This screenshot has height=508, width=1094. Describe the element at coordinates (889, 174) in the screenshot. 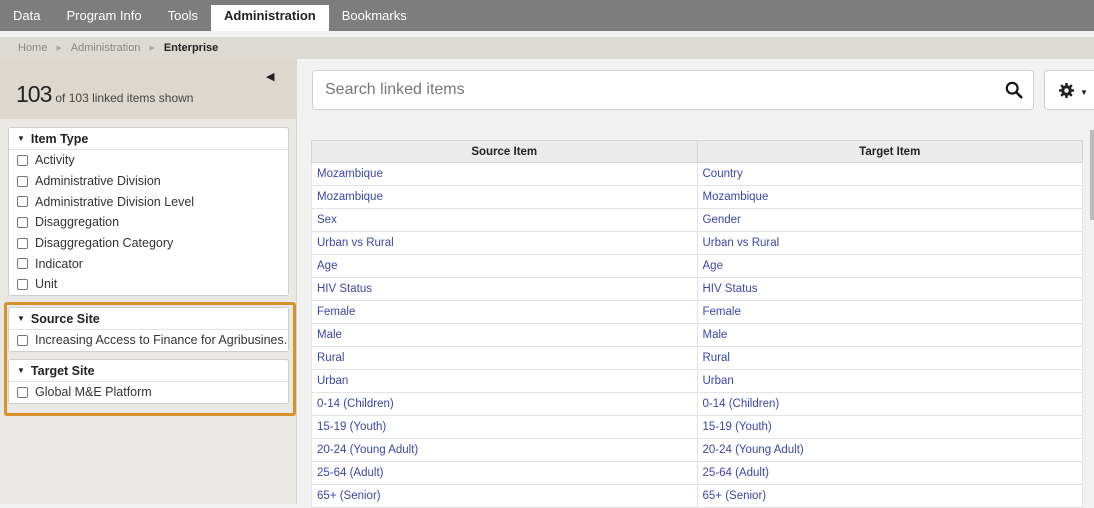

I see `target-item-link: Country` at that location.